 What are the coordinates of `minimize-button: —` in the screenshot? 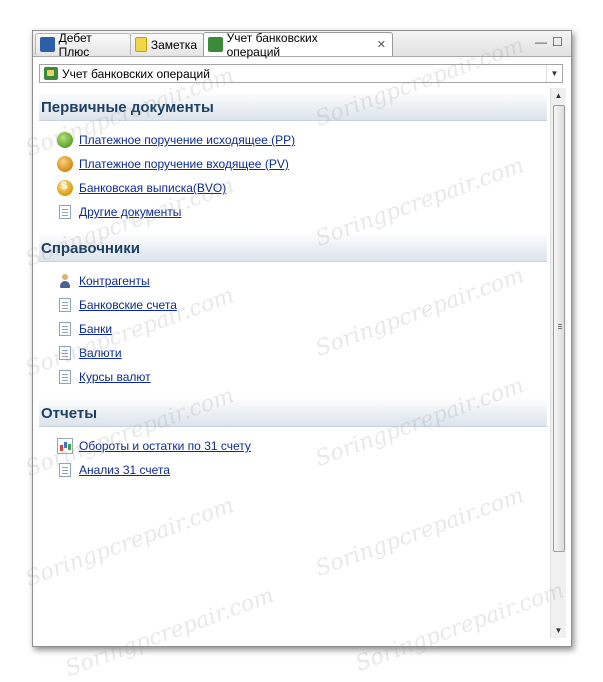 It's located at (541, 42).